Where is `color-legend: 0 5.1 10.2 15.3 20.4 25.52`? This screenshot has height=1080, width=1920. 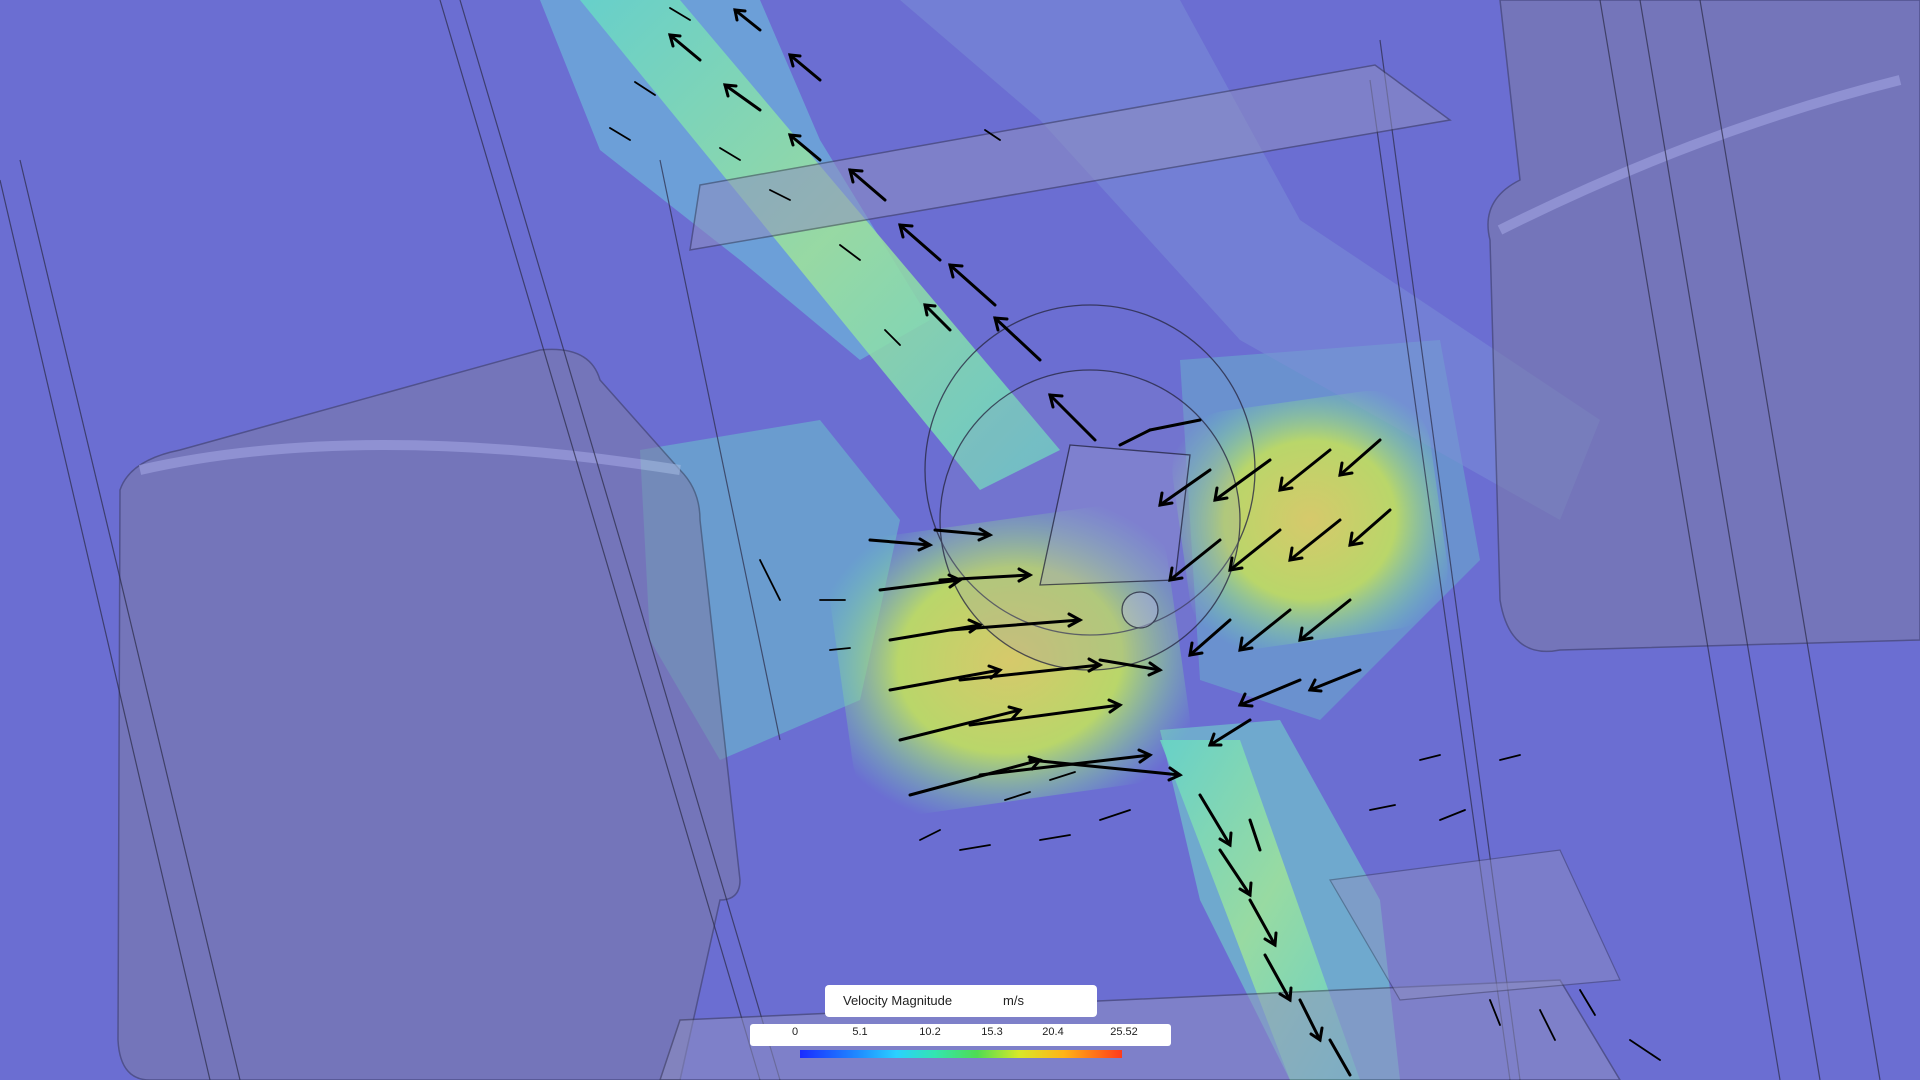 color-legend: 0 5.1 10.2 15.3 20.4 25.52 is located at coordinates (960, 1041).